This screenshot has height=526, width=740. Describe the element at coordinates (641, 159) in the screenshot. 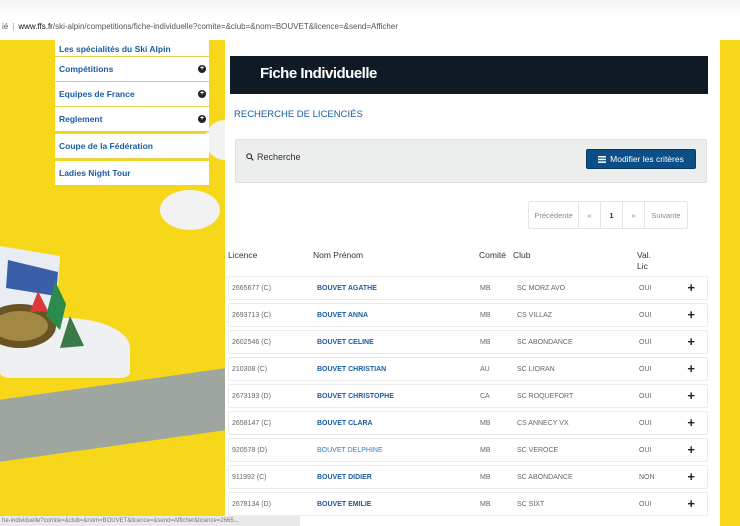

I see `modify-criteria-button: Modifier les critères` at that location.